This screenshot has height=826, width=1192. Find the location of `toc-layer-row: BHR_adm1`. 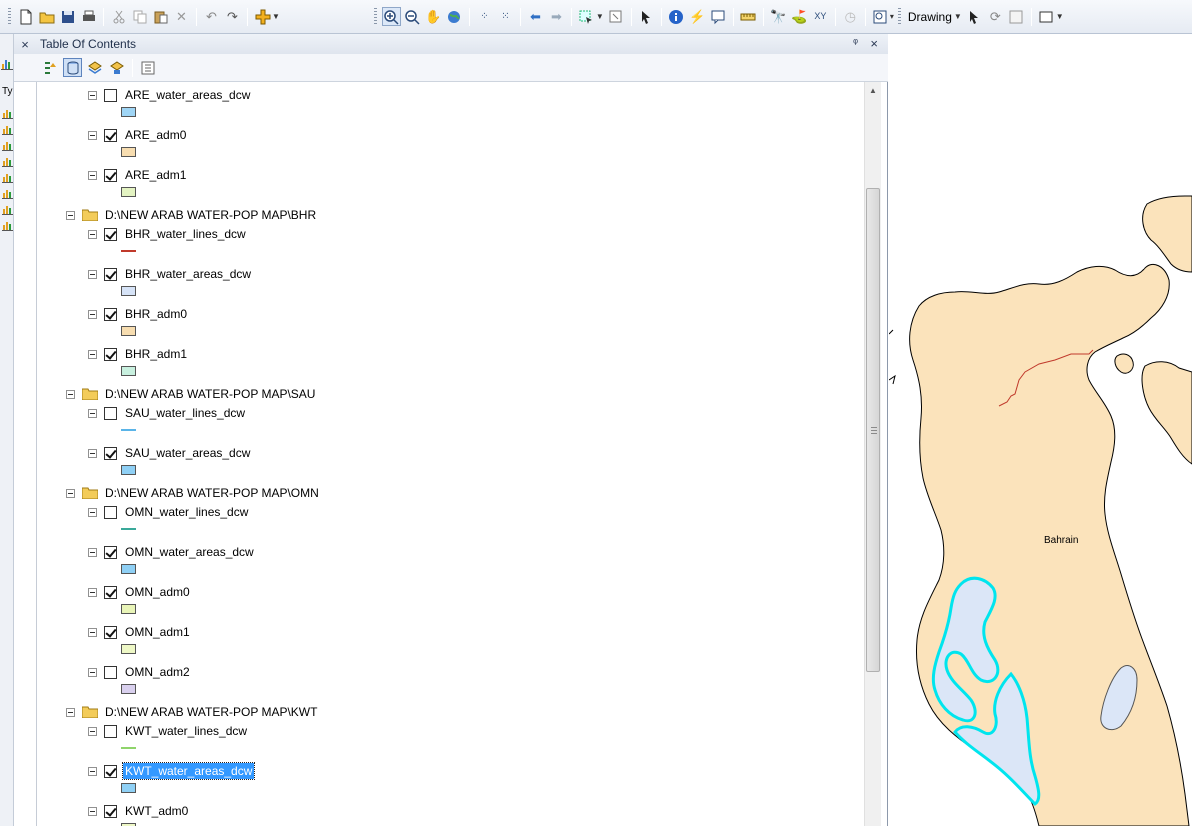

toc-layer-row: BHR_adm1 is located at coordinates (138, 354).